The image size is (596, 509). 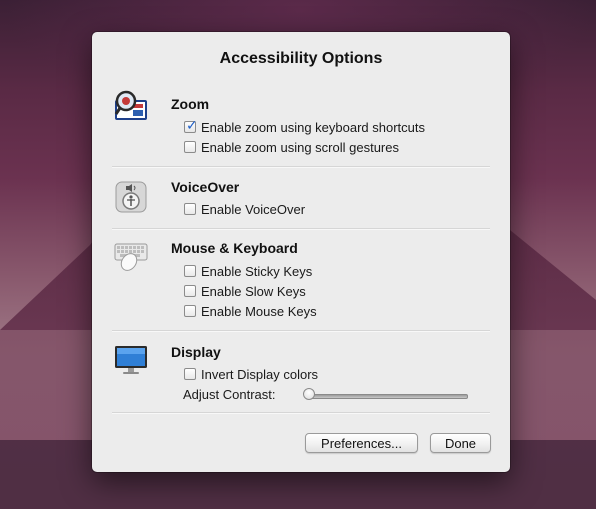 What do you see at coordinates (300, 147) in the screenshot?
I see `checkbox-label: Enable zoom using scroll gestures` at bounding box center [300, 147].